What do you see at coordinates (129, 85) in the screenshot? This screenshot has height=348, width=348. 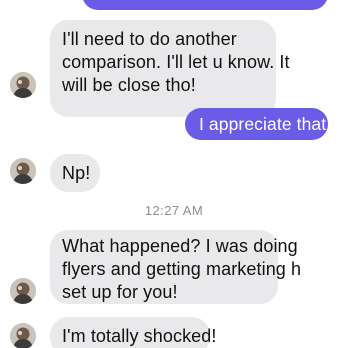 I see `message-text-line: will be close tho!` at bounding box center [129, 85].